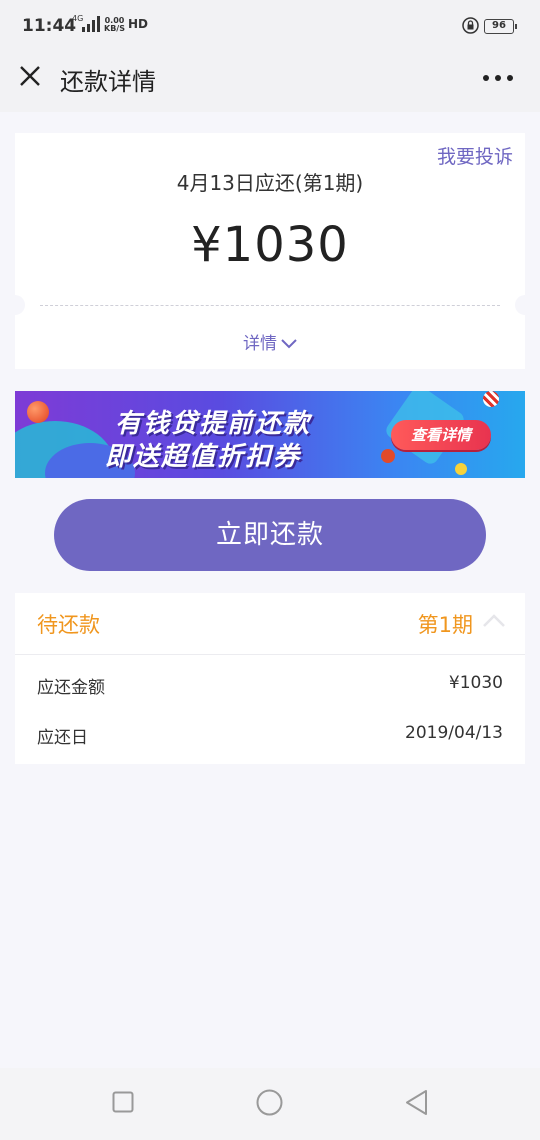 The height and width of the screenshot is (1140, 540). I want to click on due-date-row-value: 2019/04/13, so click(454, 733).